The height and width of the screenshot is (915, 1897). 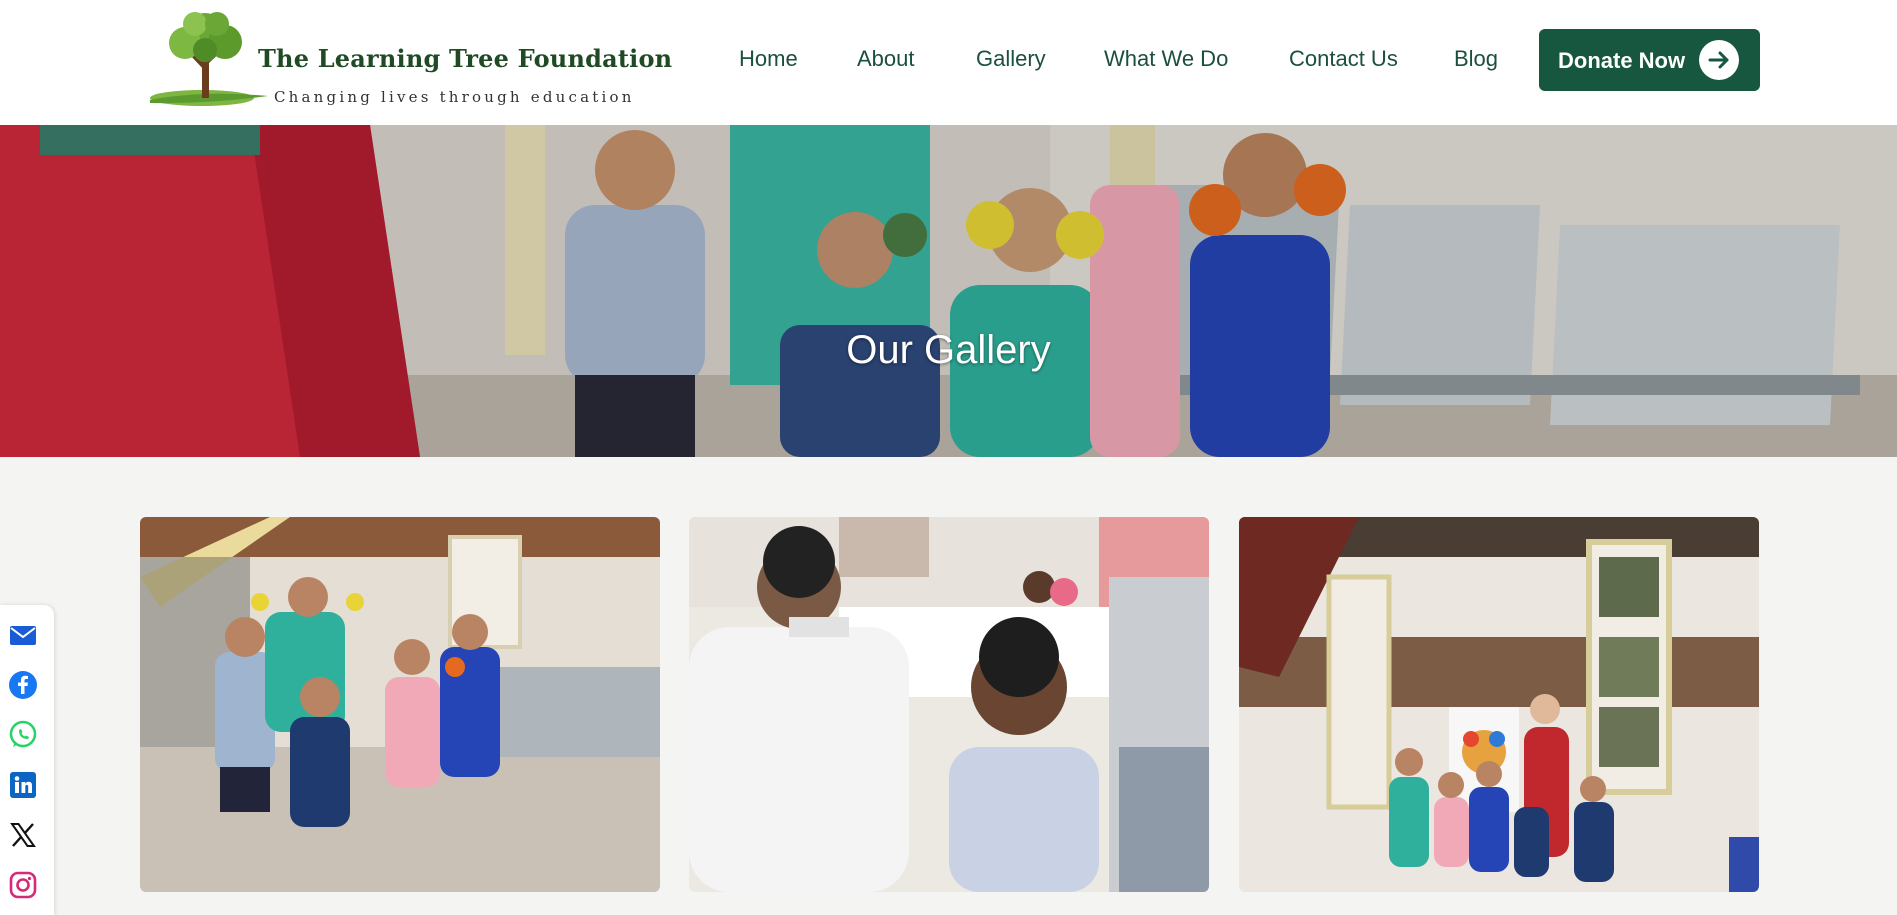 What do you see at coordinates (768, 59) in the screenshot?
I see `nav-home: Home` at bounding box center [768, 59].